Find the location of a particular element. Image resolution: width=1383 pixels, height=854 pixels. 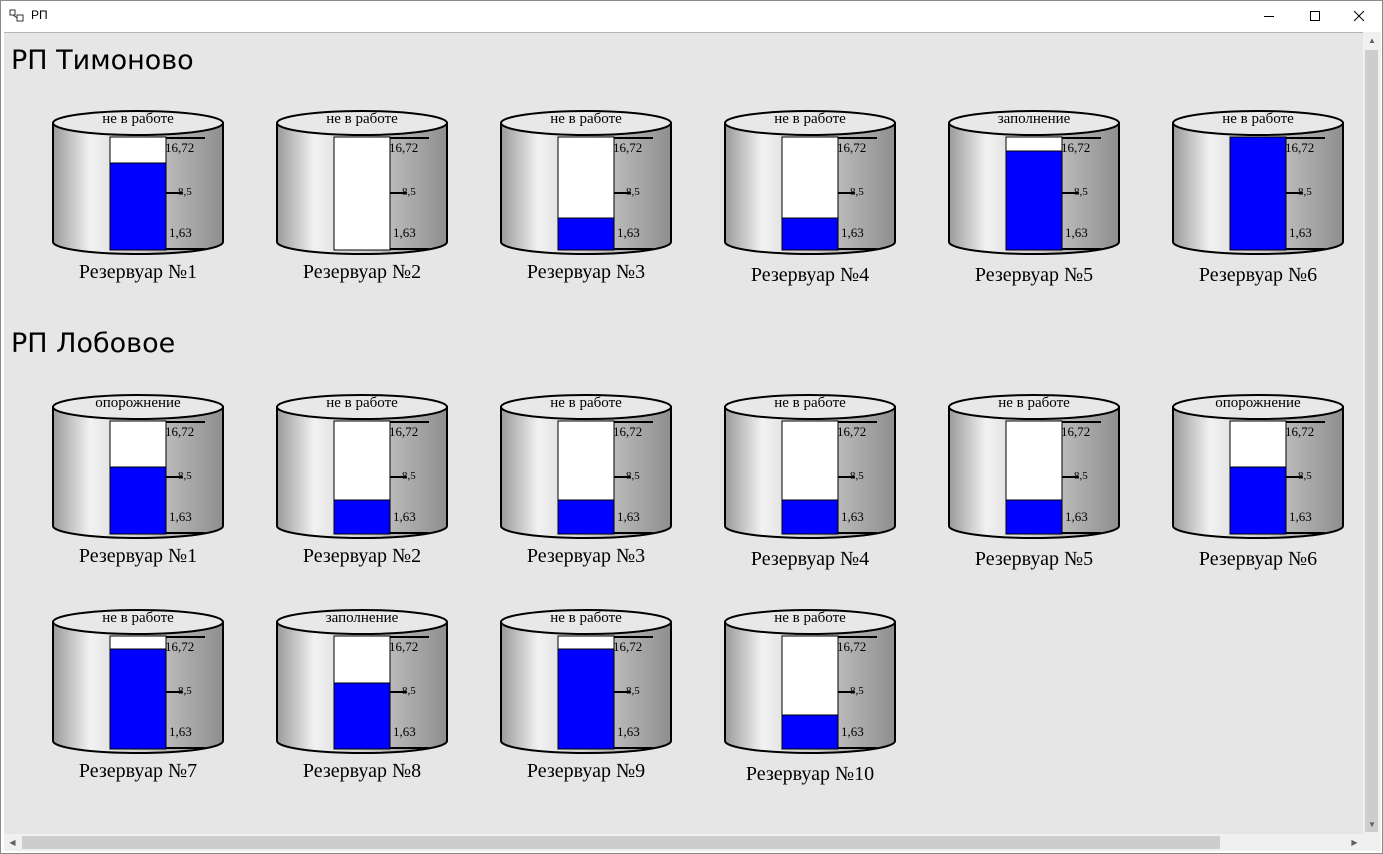

tank-label: Резервуар №9 is located at coordinates (586, 771).